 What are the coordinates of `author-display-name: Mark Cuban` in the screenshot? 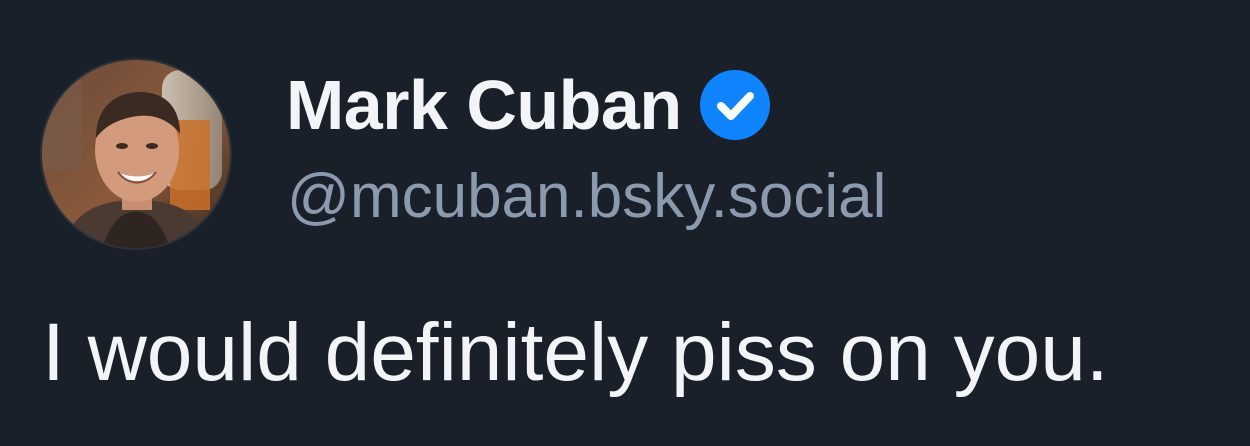 It's located at (484, 105).